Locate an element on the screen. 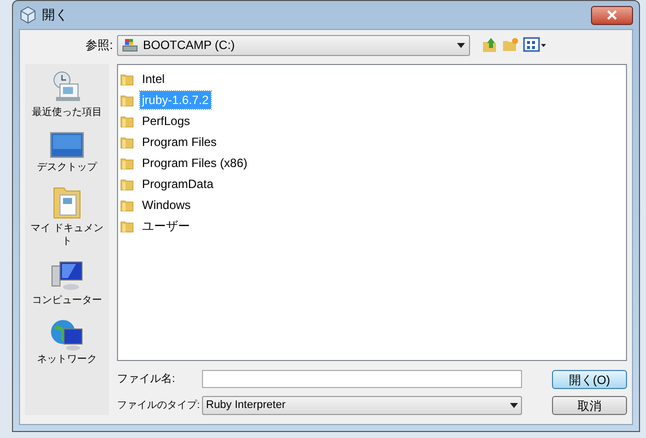 This screenshot has height=438, width=646. places-bar-item: マイ ドキュメント is located at coordinates (67, 235).